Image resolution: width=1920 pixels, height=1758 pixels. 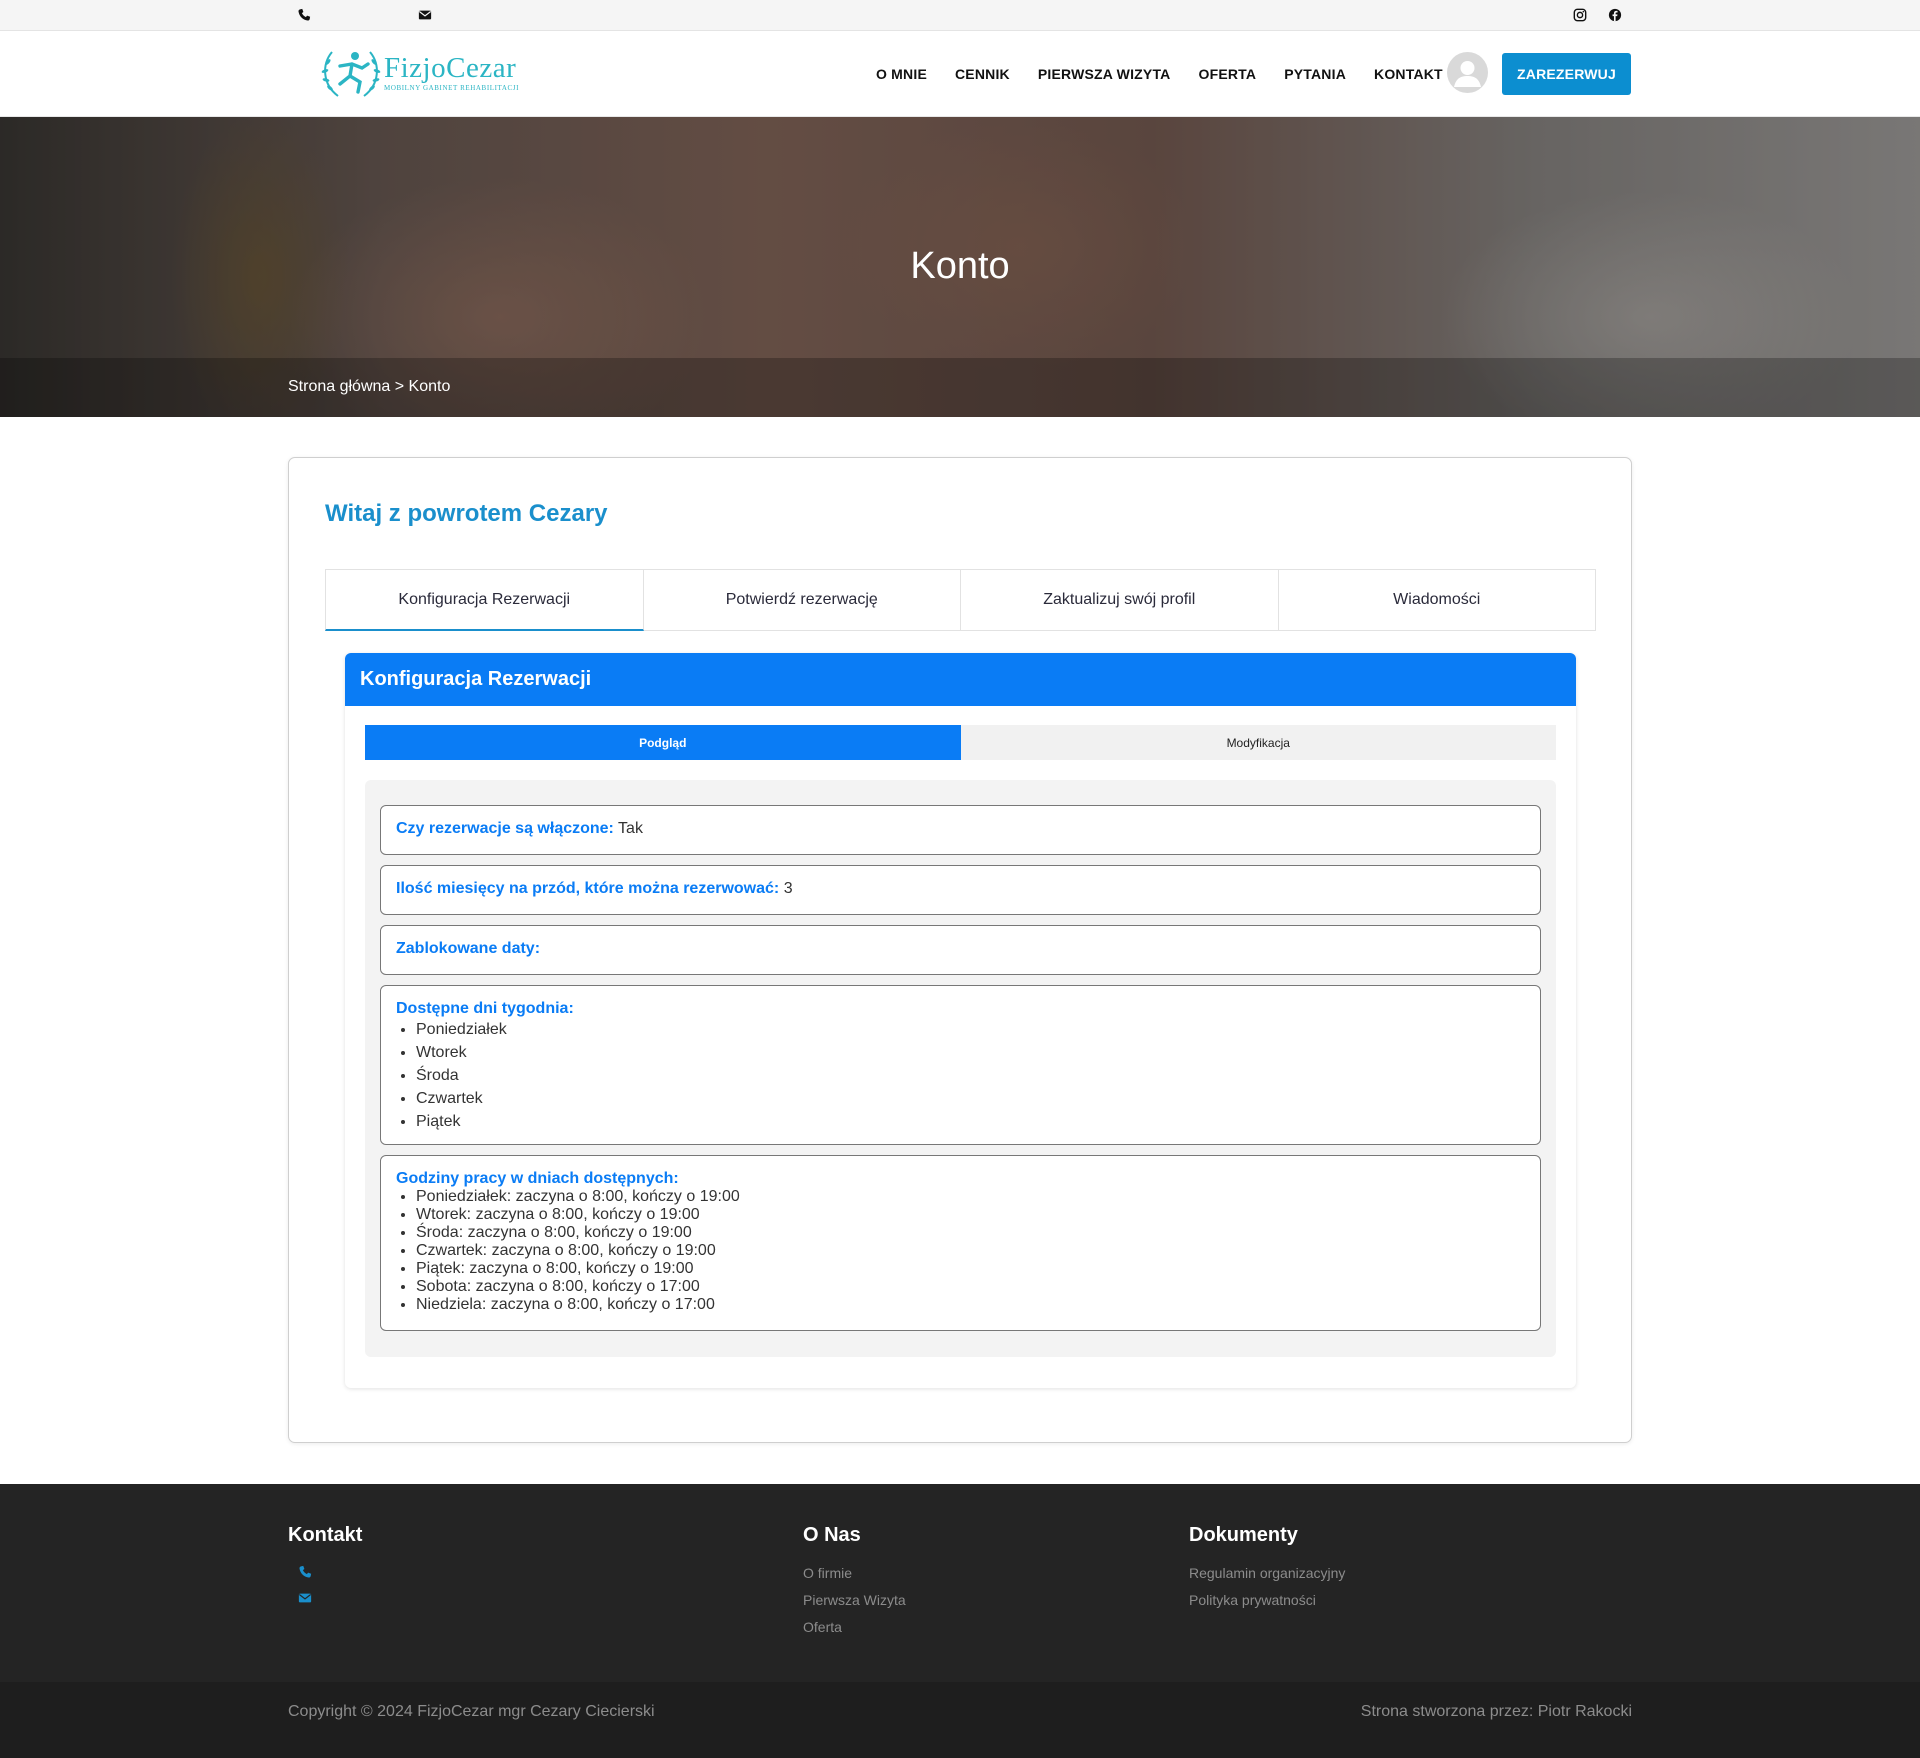 What do you see at coordinates (450, 68) in the screenshot?
I see `brand-name: FizjoCezar` at bounding box center [450, 68].